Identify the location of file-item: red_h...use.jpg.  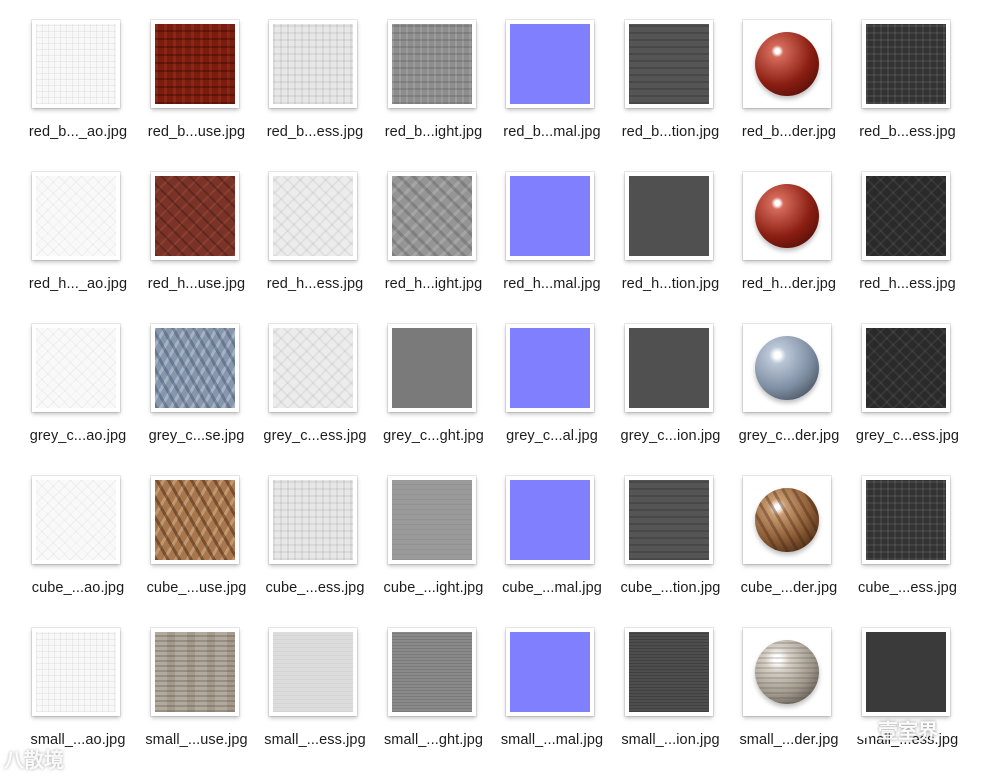
(197, 246).